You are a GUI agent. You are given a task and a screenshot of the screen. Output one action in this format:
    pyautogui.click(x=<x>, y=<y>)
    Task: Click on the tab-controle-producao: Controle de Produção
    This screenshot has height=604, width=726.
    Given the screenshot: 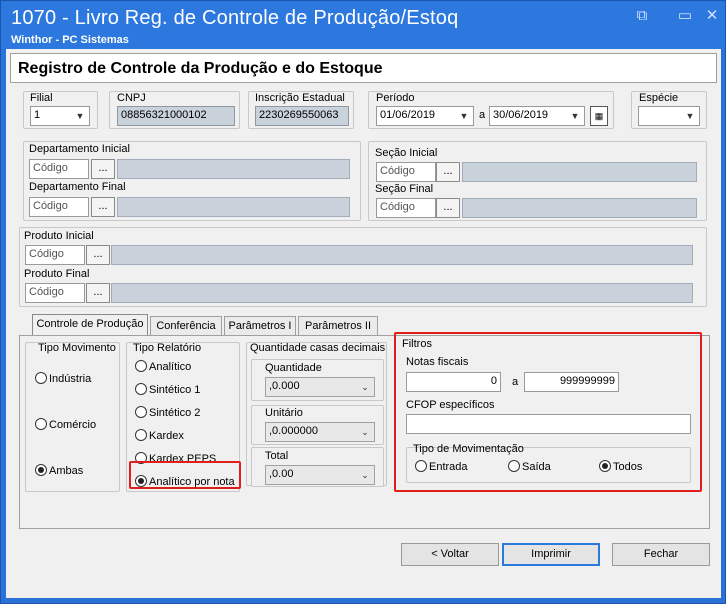 What is the action you would take?
    pyautogui.click(x=90, y=324)
    